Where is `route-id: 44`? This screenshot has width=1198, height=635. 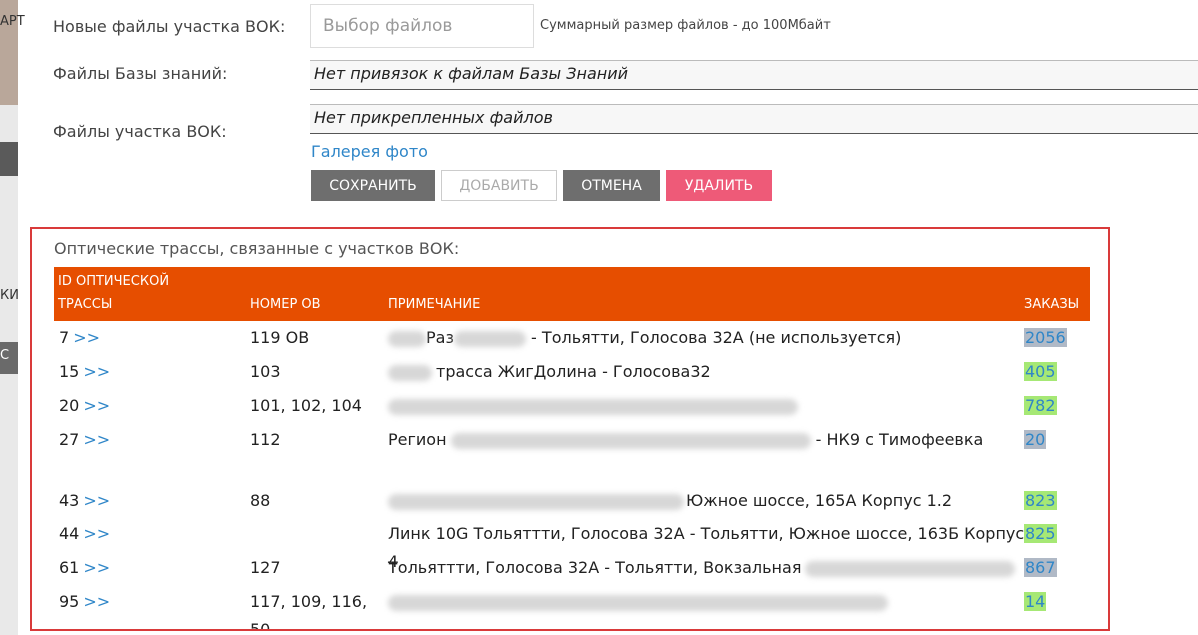
route-id: 44 is located at coordinates (69, 533).